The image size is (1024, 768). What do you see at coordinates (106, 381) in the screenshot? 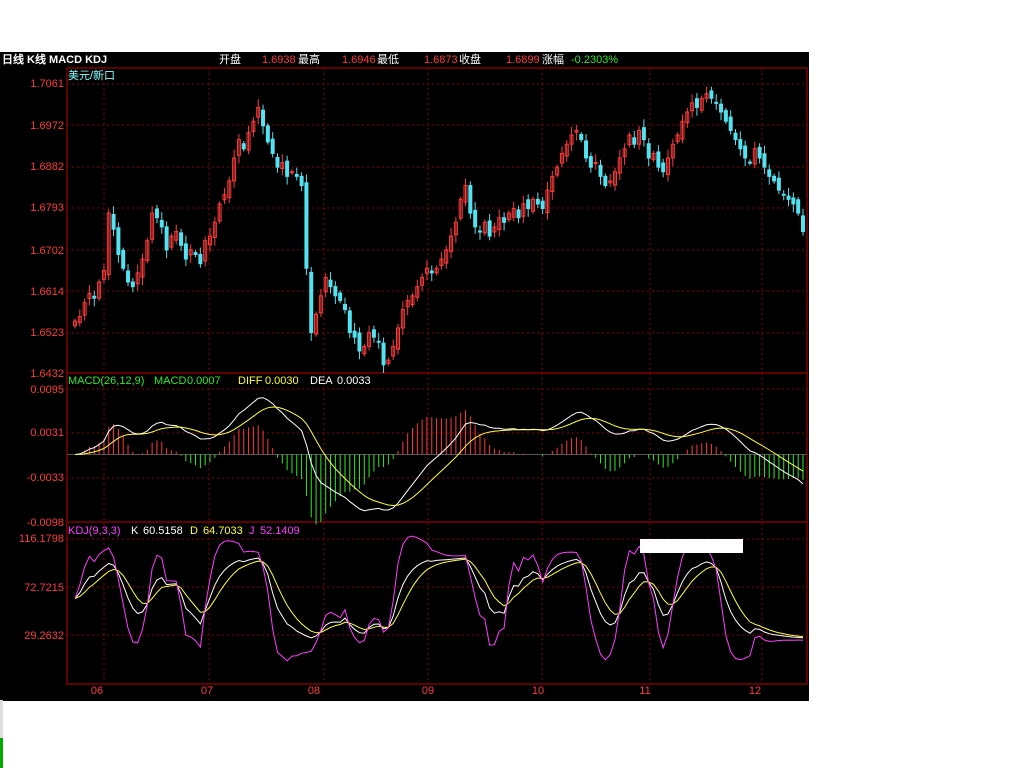
I see `macd-title: MACD(26,12,9)` at bounding box center [106, 381].